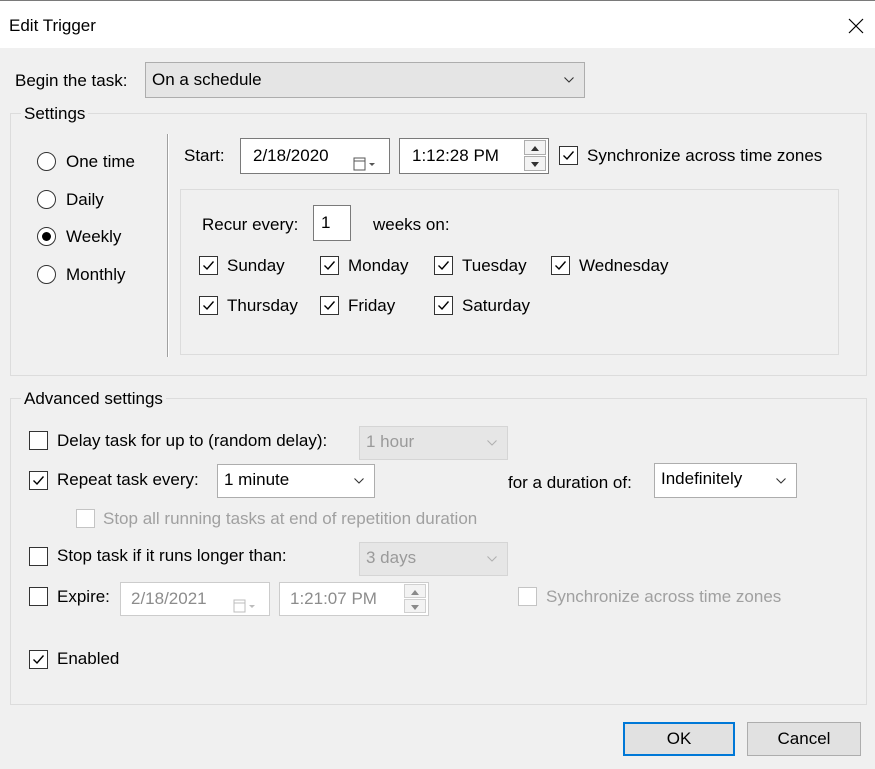 This screenshot has width=875, height=769. I want to click on repeat-task-label: Repeat task every:, so click(128, 479).